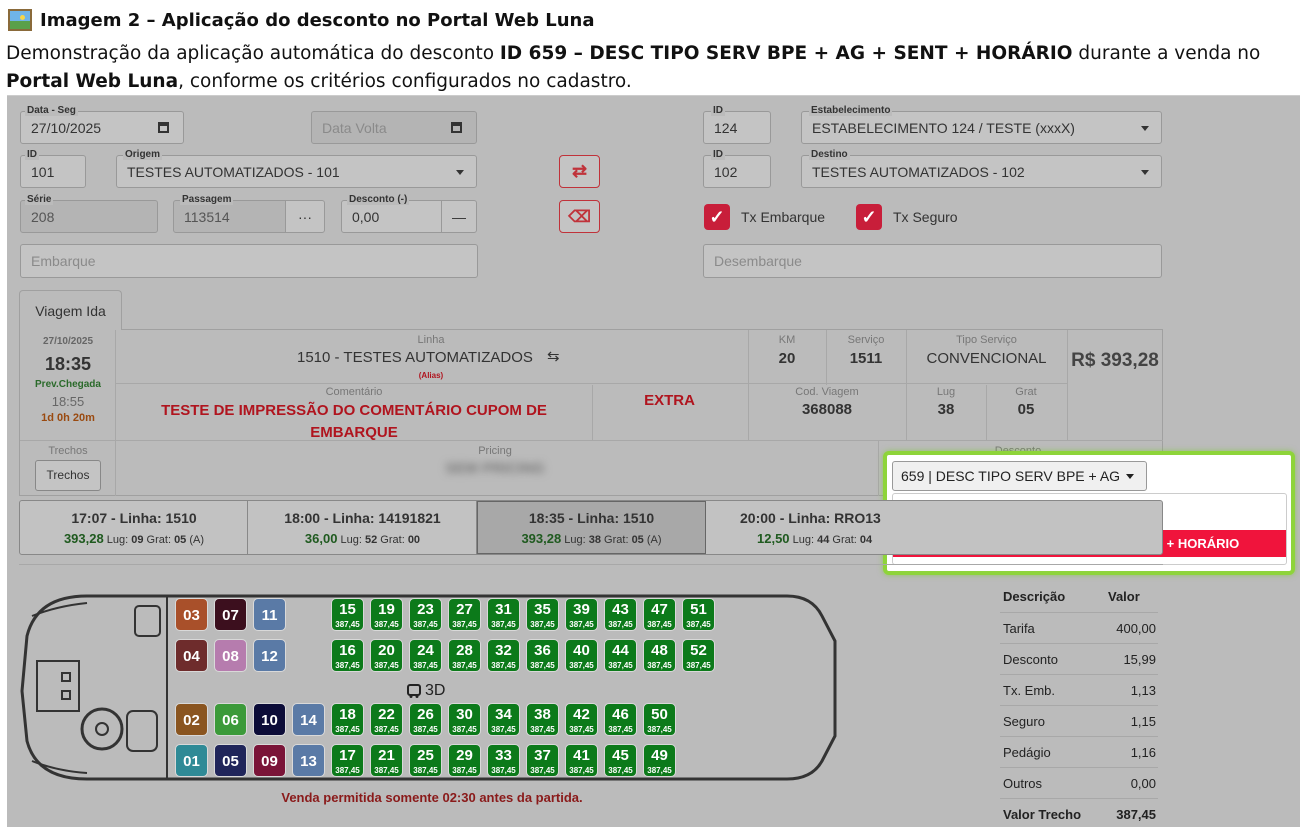 This screenshot has width=1306, height=827. I want to click on linha-transfer-icon: ⇆, so click(553, 356).